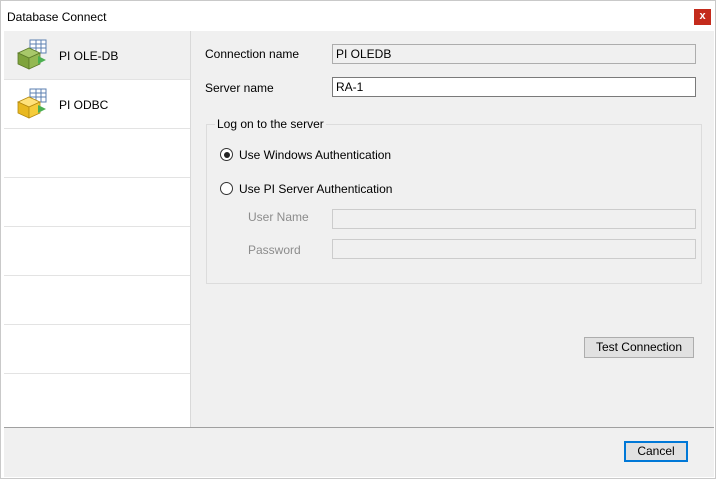 The height and width of the screenshot is (479, 716). What do you see at coordinates (359, 452) in the screenshot?
I see `dialog-footer: Cancel` at bounding box center [359, 452].